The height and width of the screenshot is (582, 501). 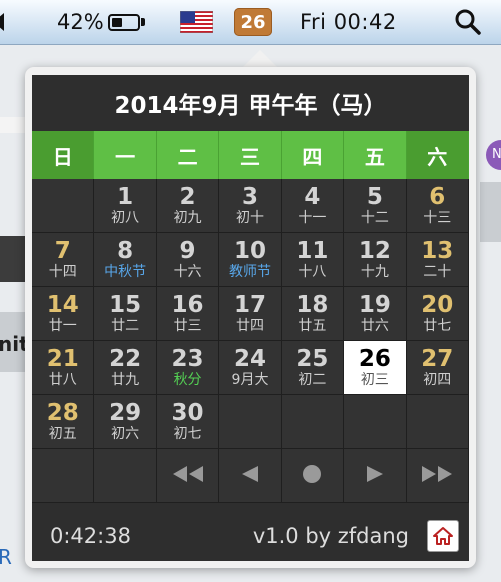 I want to click on day-cell: 17 廿四, so click(x=250, y=314).